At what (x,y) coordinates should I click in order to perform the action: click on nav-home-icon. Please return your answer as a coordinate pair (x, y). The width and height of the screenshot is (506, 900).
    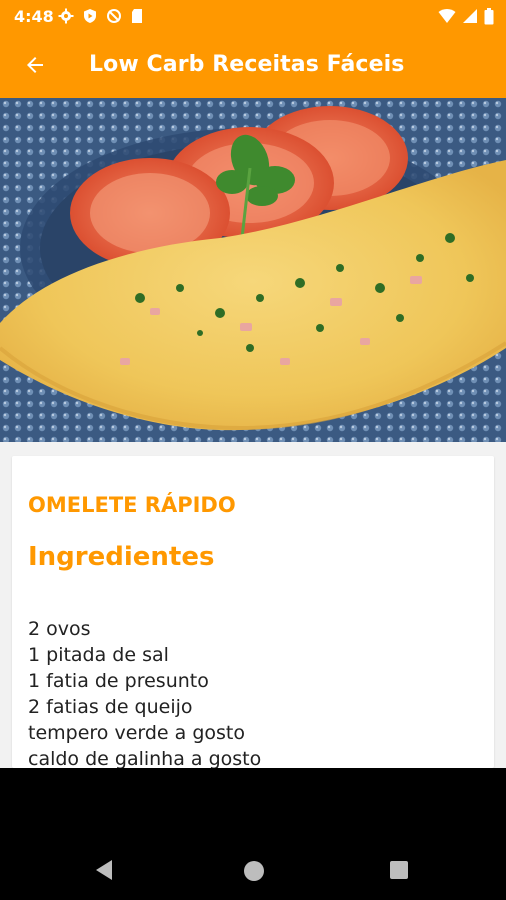
    Looking at the image, I should click on (254, 871).